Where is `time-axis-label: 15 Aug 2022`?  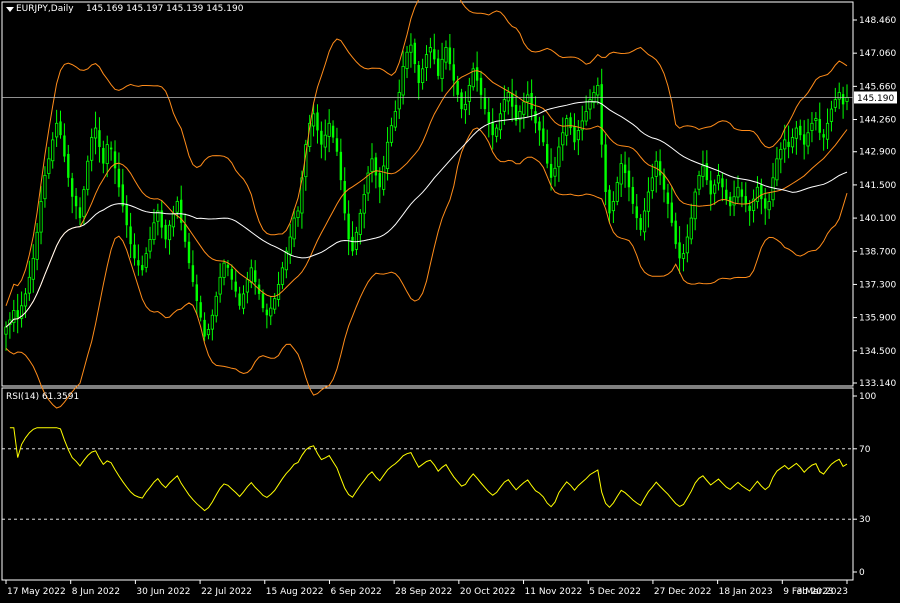 time-axis-label: 15 Aug 2022 is located at coordinates (295, 592).